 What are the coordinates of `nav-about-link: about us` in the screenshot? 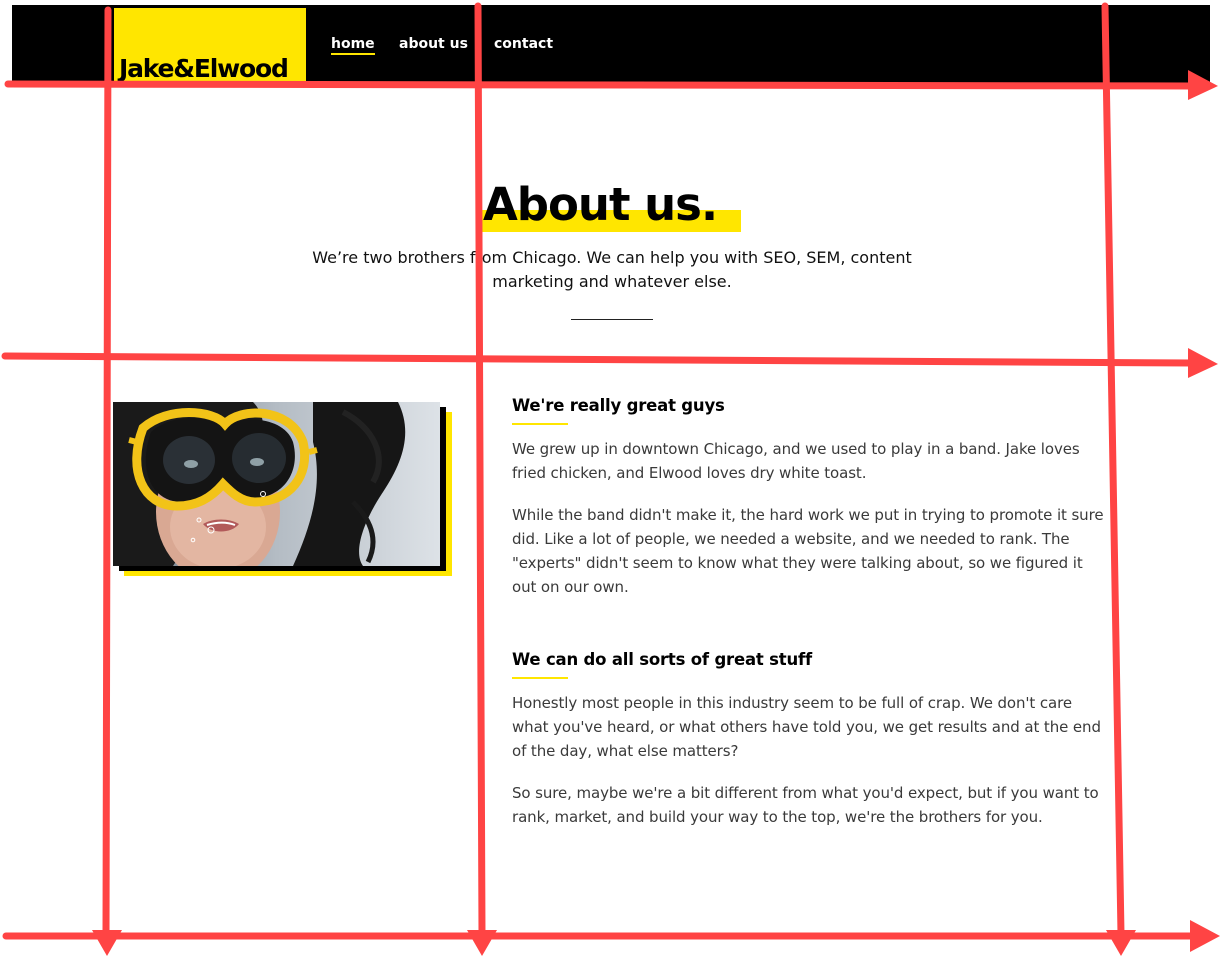 It's located at (433, 44).